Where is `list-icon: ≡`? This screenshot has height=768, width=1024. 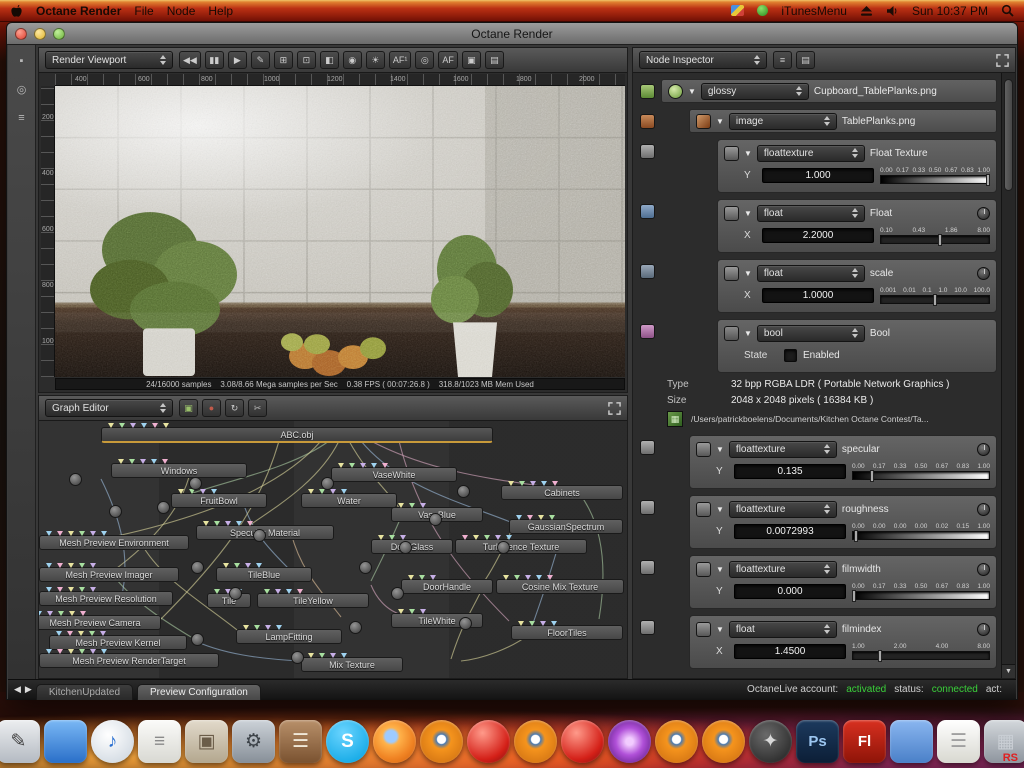 list-icon: ≡ is located at coordinates (21, 118).